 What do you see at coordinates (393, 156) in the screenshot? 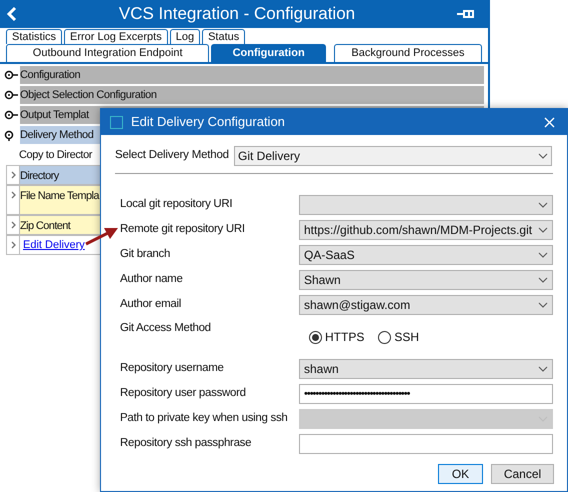
I see `dropdown-field: Git Delivery` at bounding box center [393, 156].